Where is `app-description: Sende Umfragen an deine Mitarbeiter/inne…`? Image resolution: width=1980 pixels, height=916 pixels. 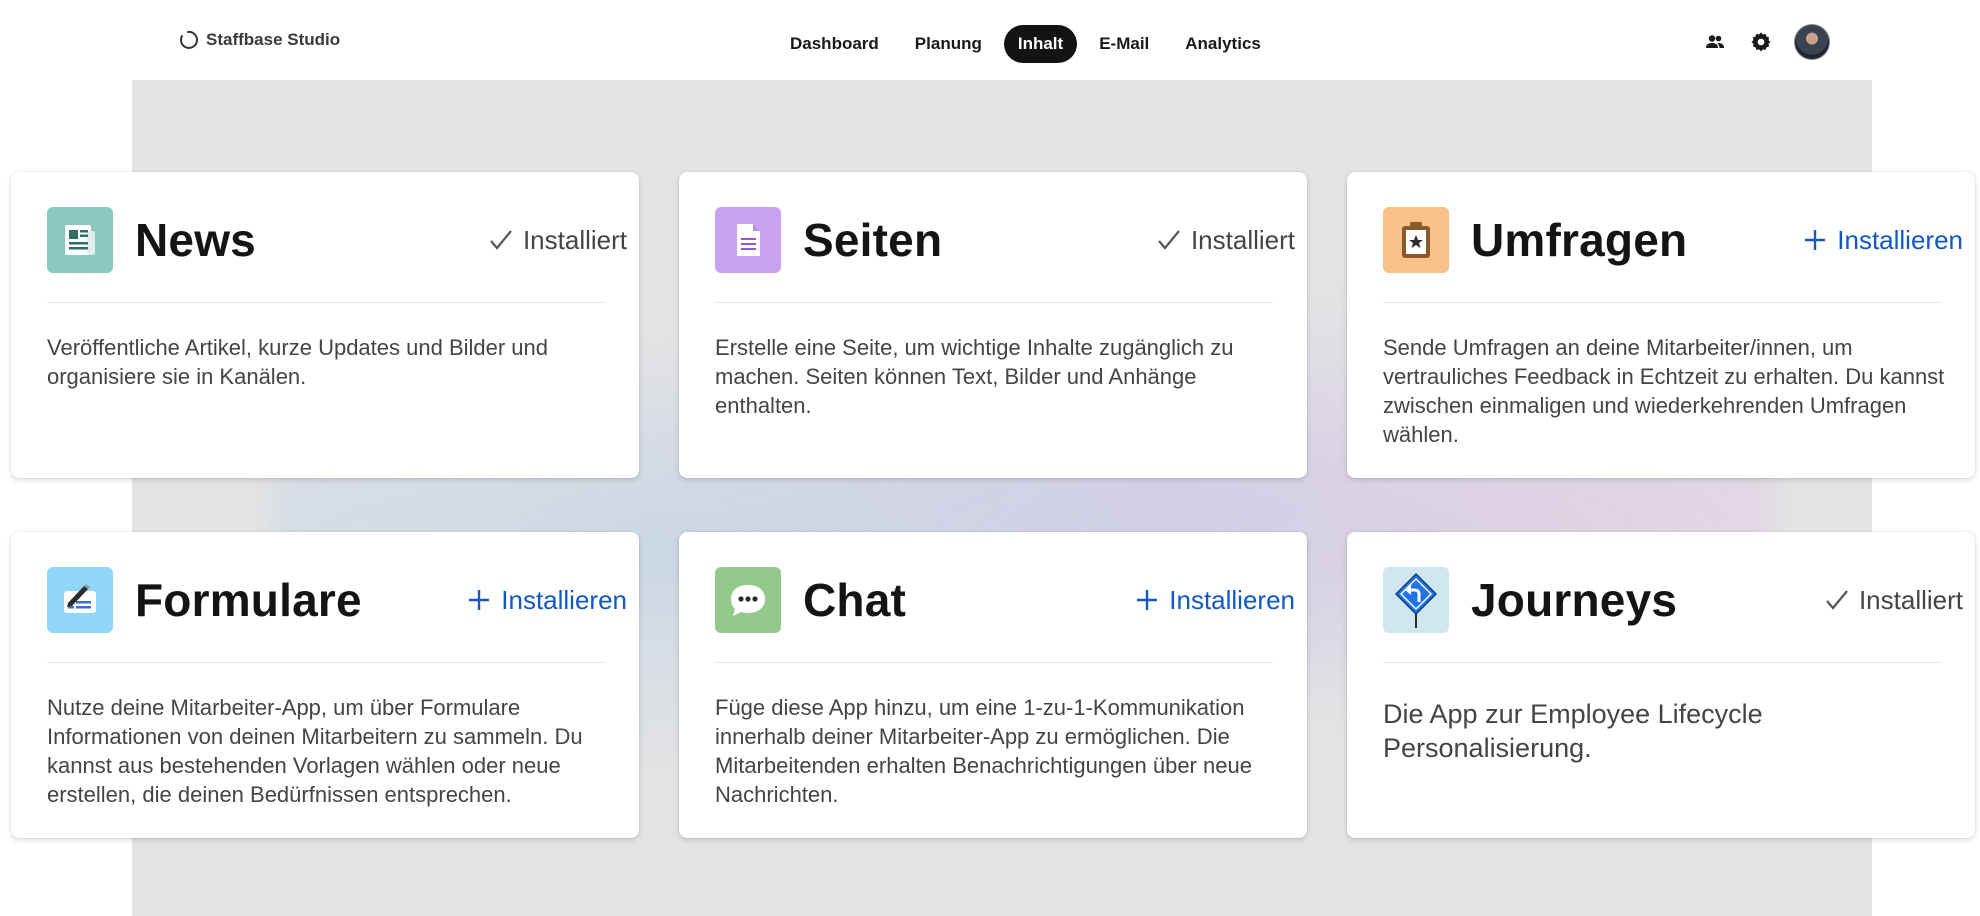
app-description: Sende Umfragen an deine Mitarbeiter/inne… is located at coordinates (1664, 391).